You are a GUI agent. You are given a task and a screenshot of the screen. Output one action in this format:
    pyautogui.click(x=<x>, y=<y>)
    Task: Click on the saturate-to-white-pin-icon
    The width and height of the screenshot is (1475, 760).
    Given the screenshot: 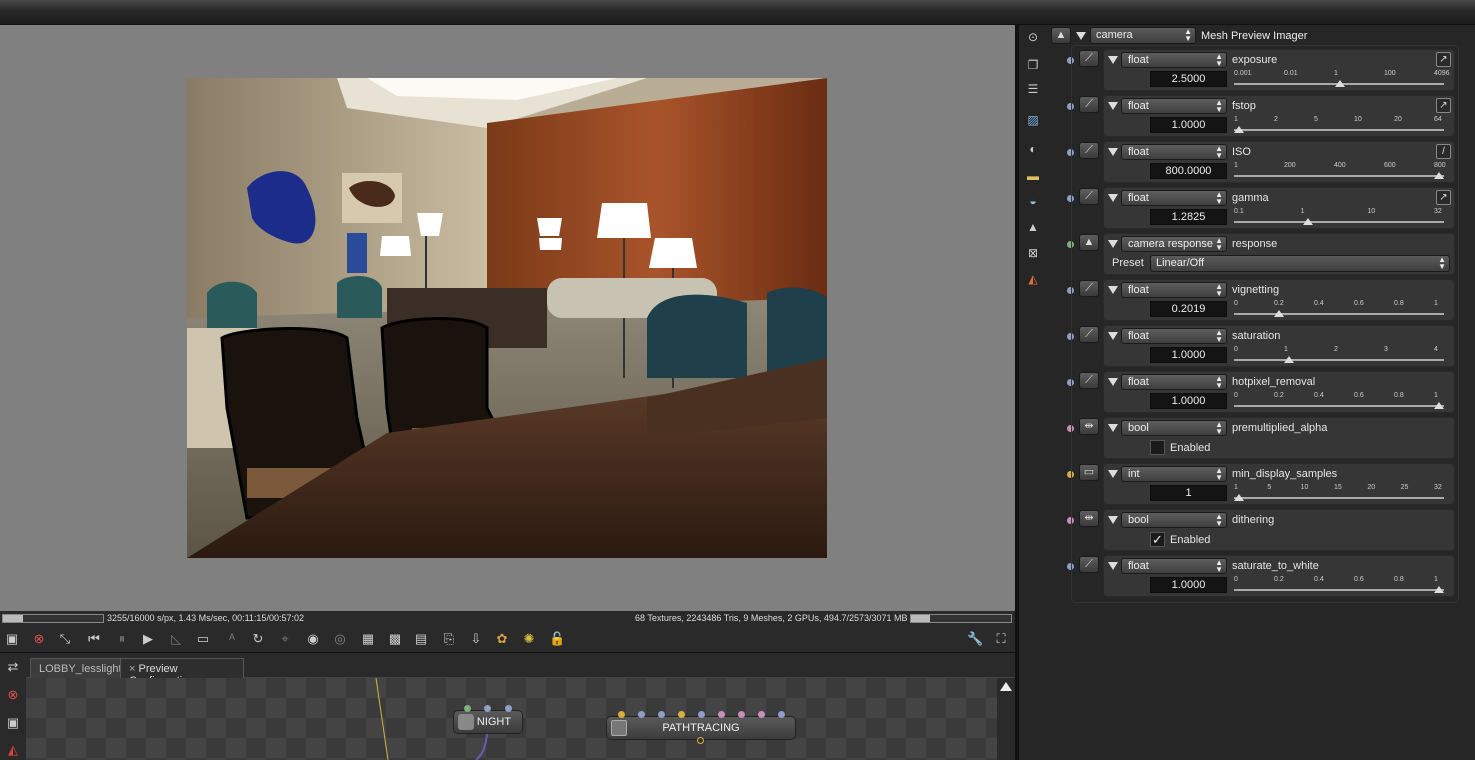 What is the action you would take?
    pyautogui.click(x=1070, y=566)
    